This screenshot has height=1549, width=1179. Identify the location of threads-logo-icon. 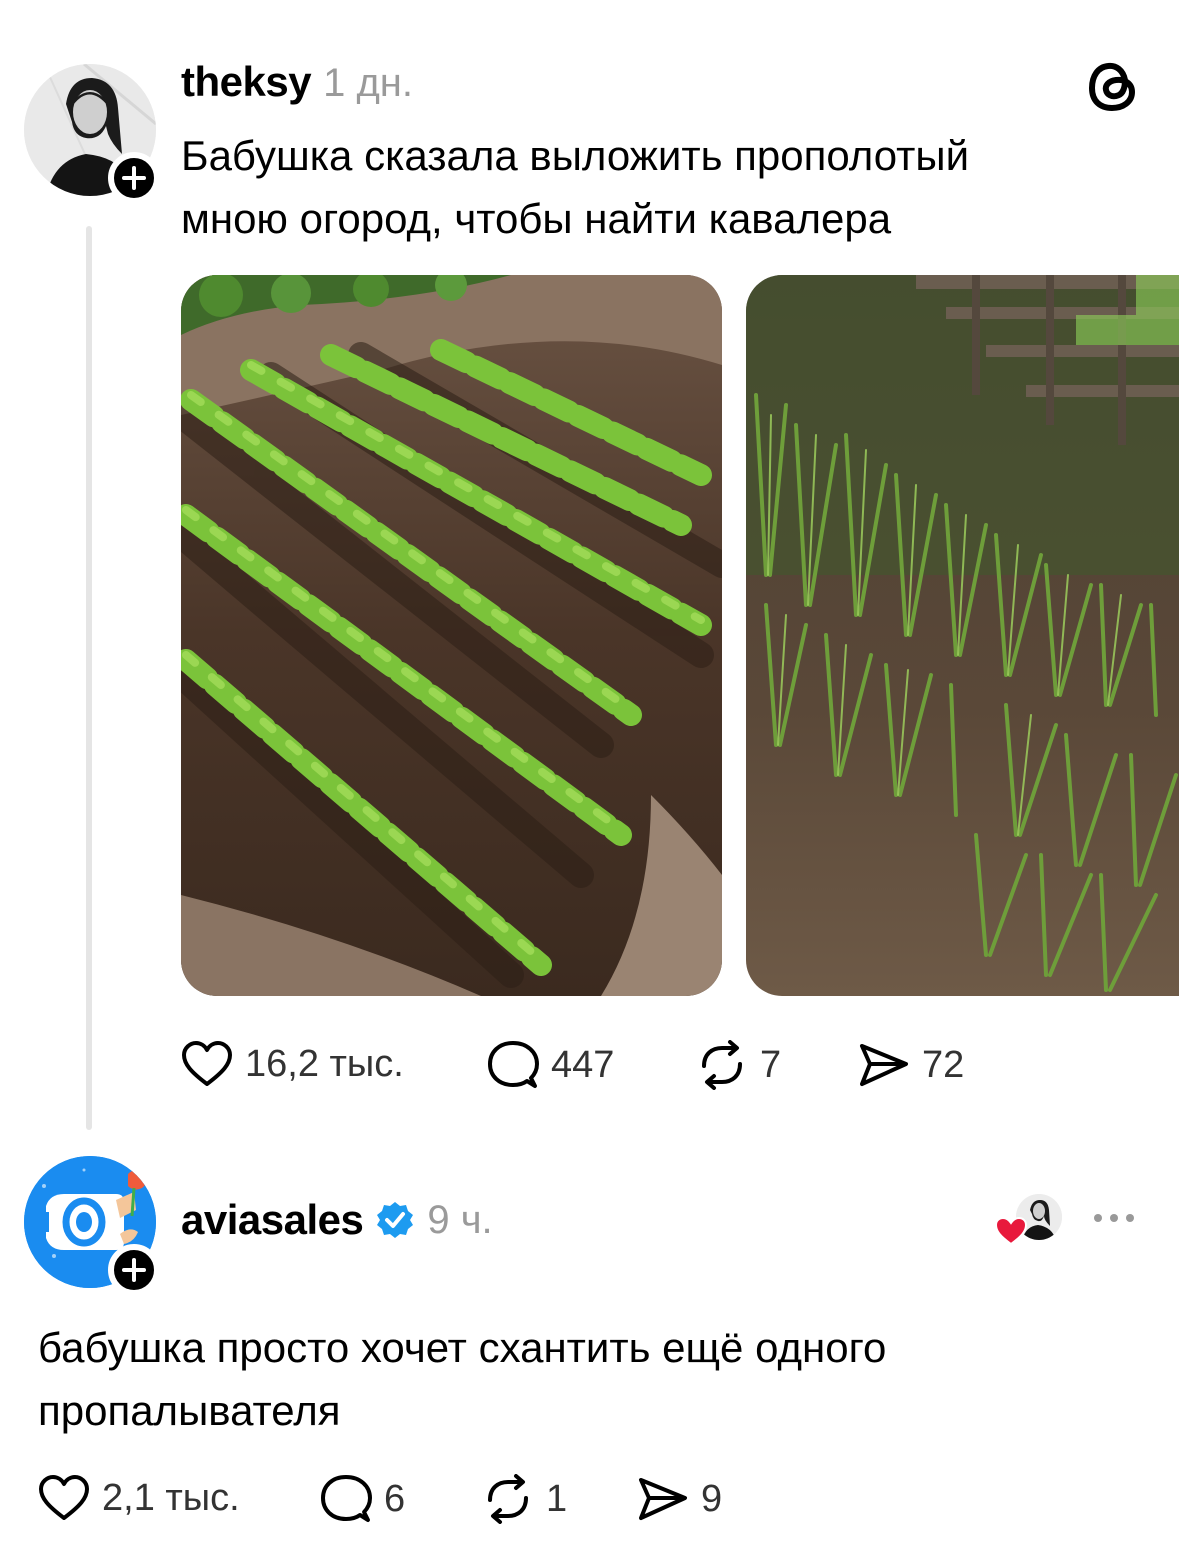
(1114, 88).